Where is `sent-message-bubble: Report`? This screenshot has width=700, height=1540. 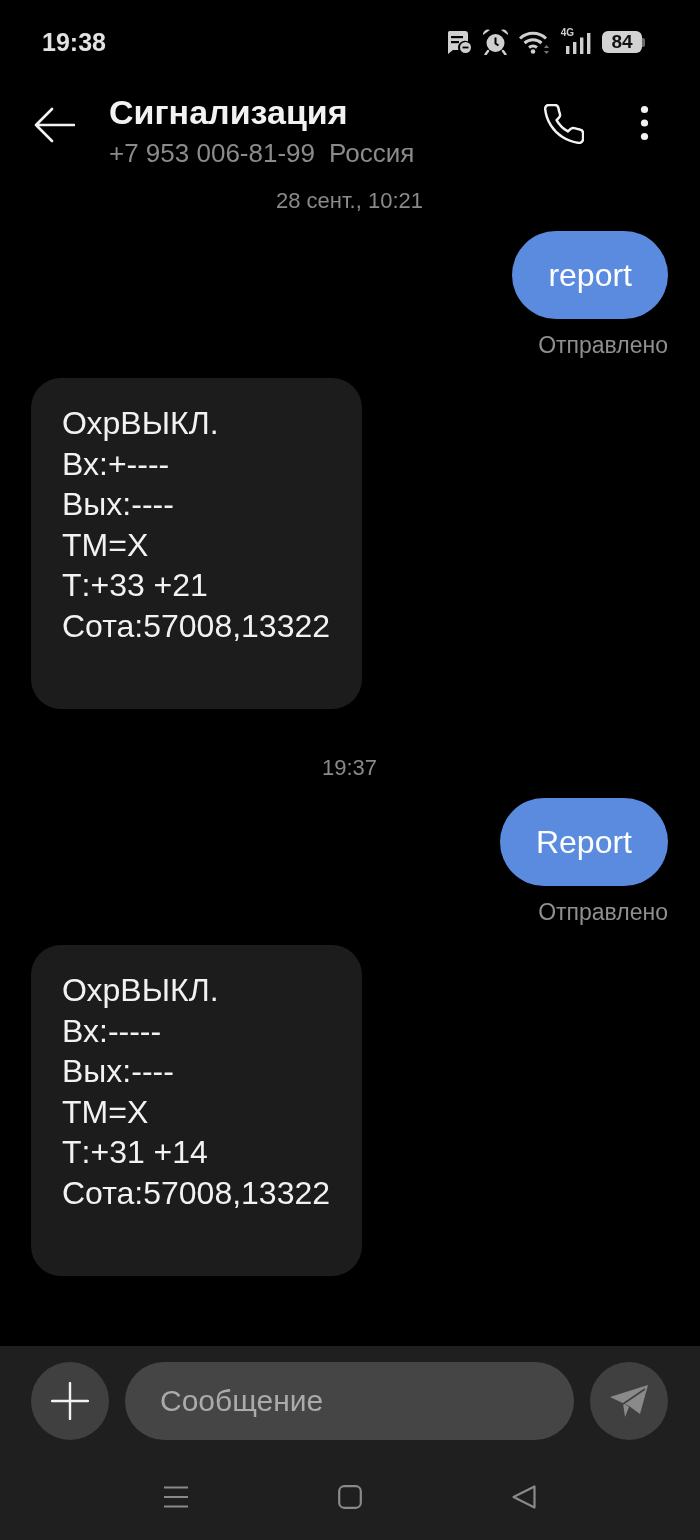
sent-message-bubble: Report is located at coordinates (583, 842).